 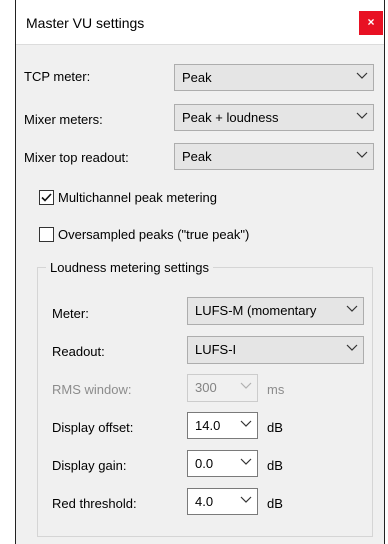 I want to click on readout-value: LUFS-I, so click(x=216, y=349).